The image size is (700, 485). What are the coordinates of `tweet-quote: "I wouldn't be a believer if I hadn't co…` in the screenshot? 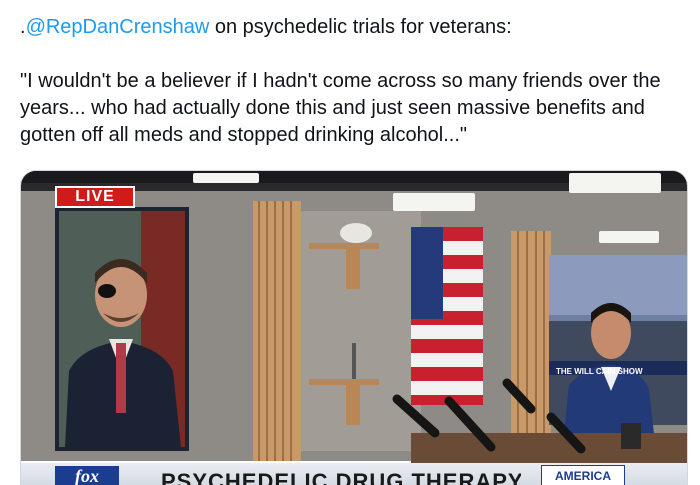 It's located at (340, 108).